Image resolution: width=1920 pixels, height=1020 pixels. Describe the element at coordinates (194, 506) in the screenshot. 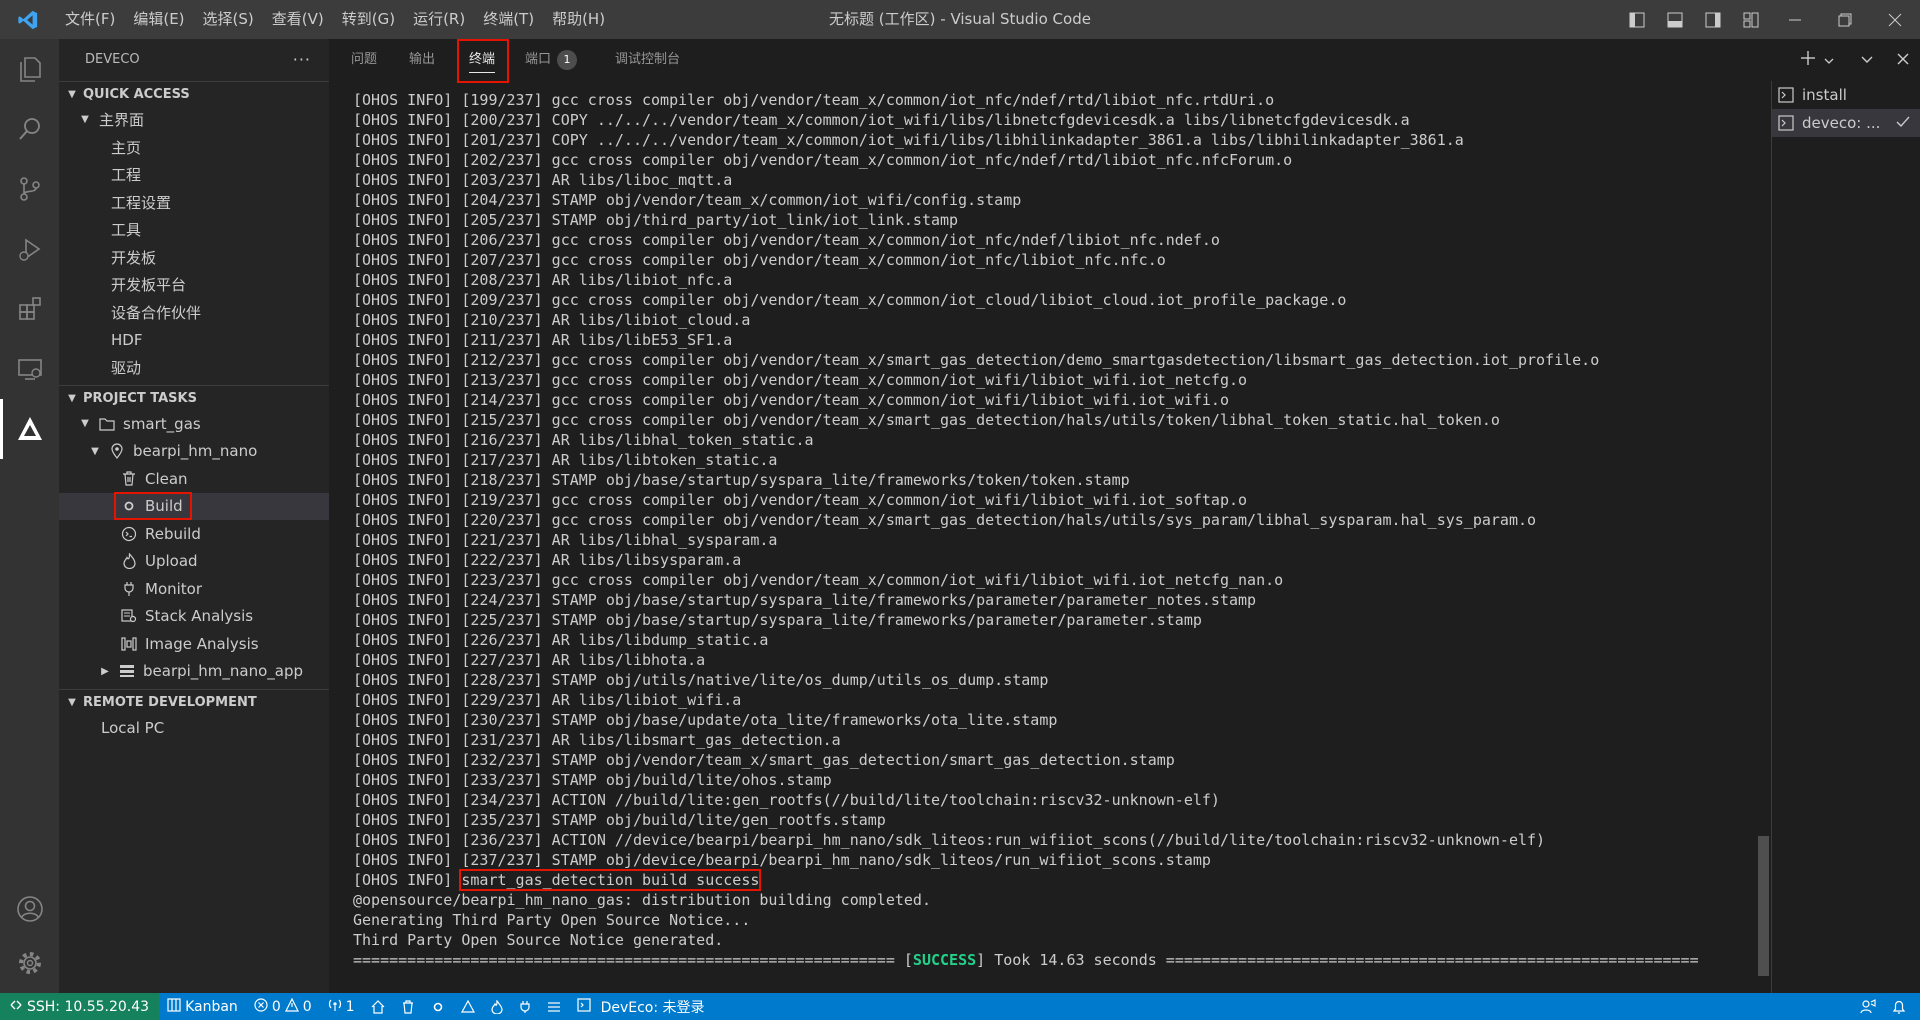

I see `task-build: Build` at that location.